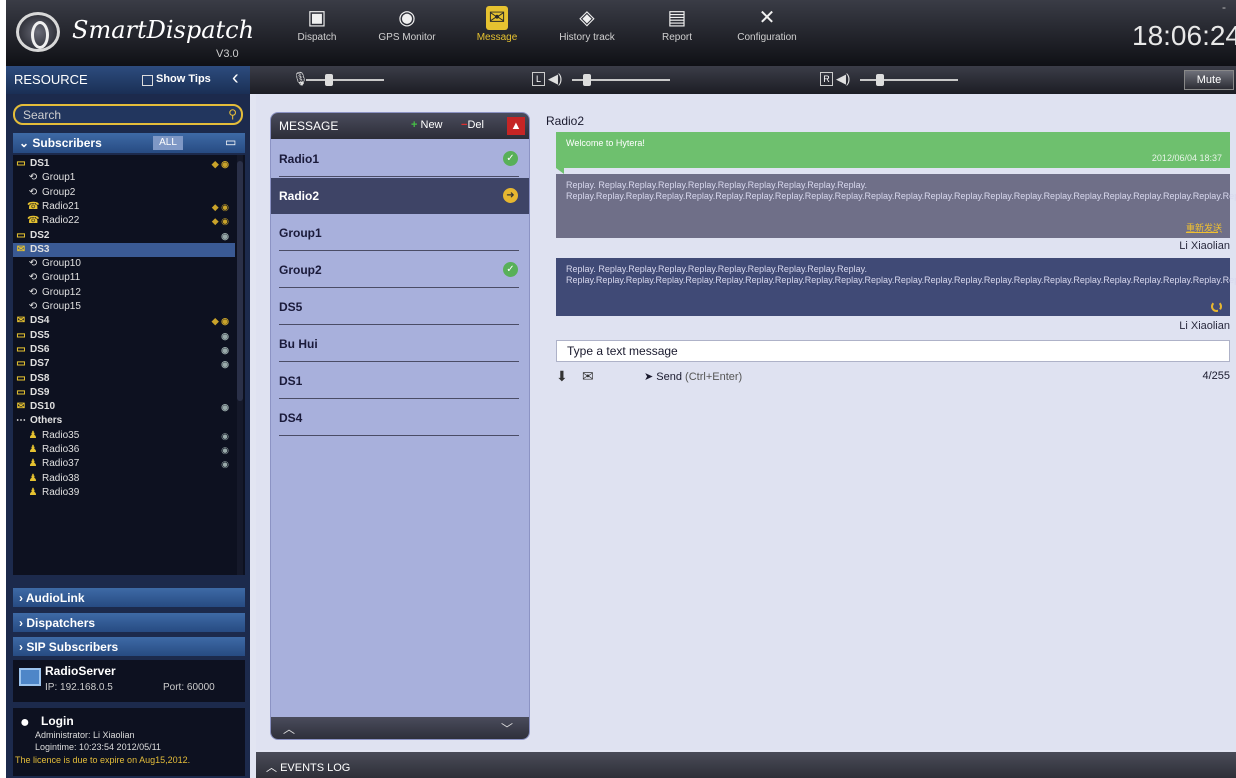  I want to click on server-ip: IP: 192.168.0.5, so click(79, 687).